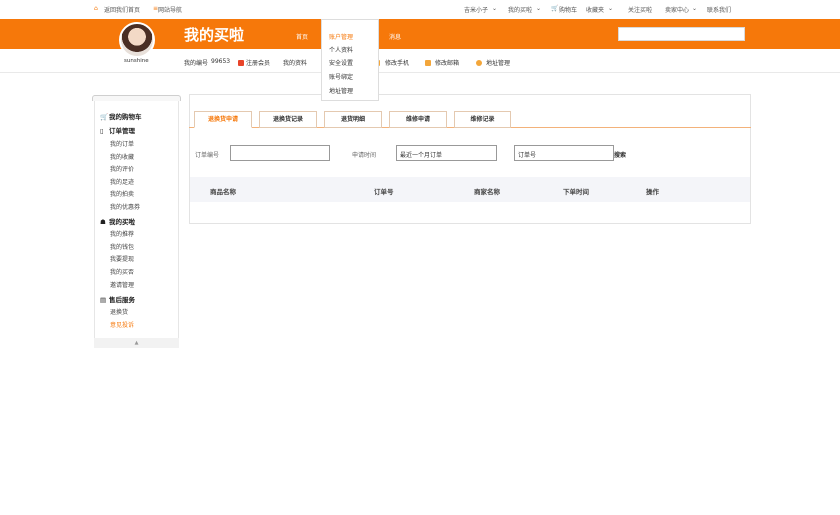  What do you see at coordinates (117, 299) in the screenshot?
I see `sidebar-section-aftersales: ▤ 售后服务` at bounding box center [117, 299].